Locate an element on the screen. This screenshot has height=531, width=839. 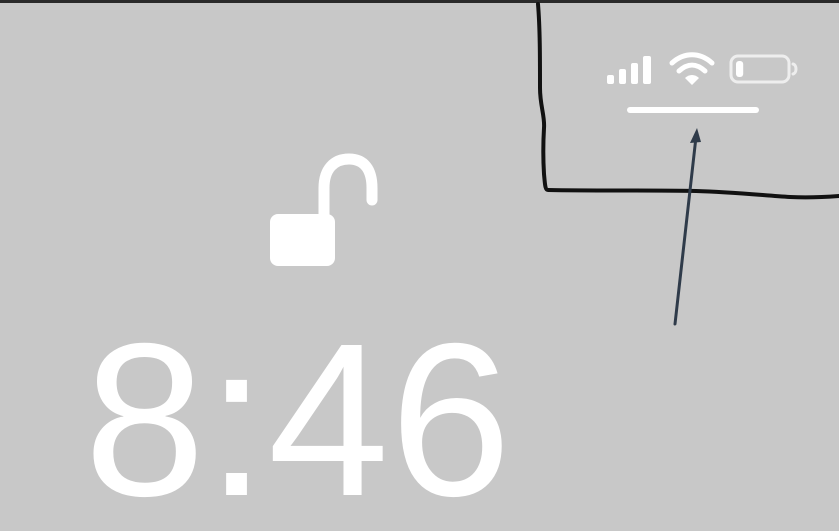
annotation-arrow-line is located at coordinates (685, 230).